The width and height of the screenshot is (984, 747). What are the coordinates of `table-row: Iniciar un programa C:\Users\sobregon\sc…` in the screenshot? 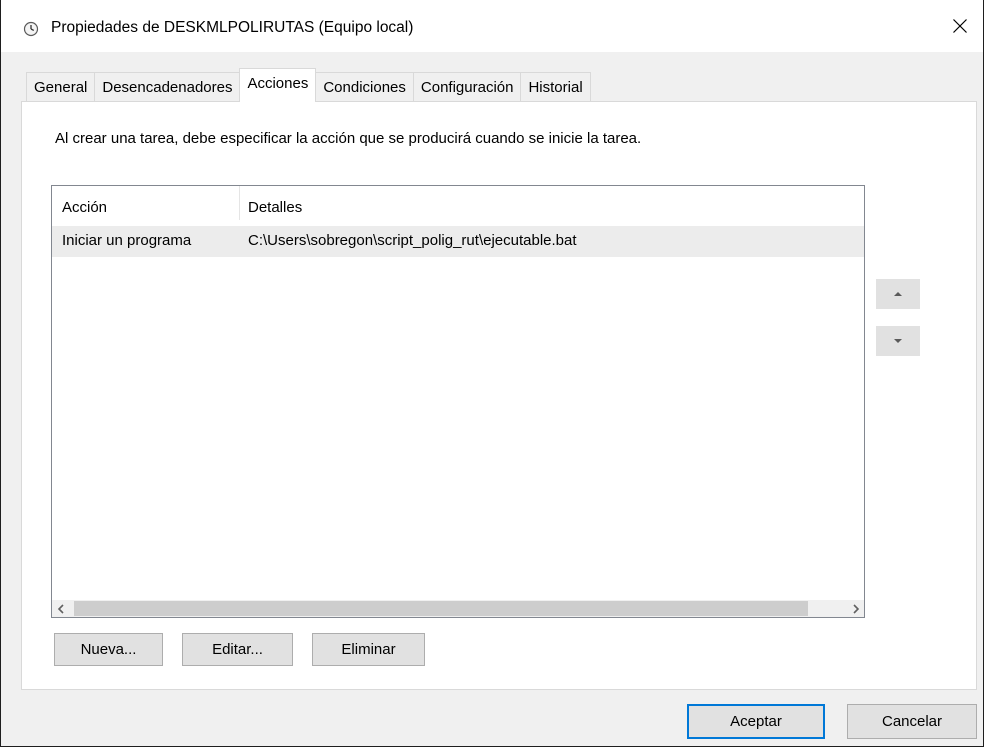 It's located at (458, 241).